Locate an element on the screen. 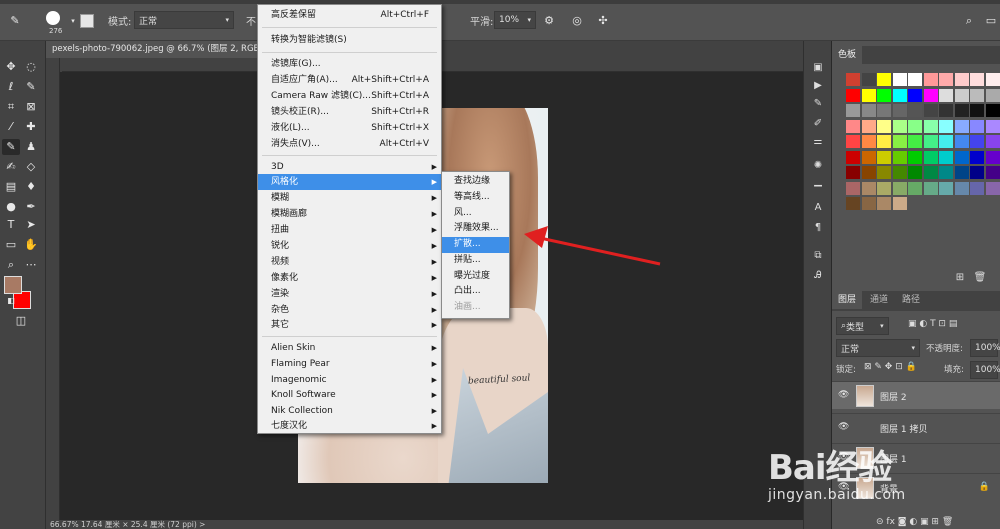  adjust-panel-icon: ⚌ is located at coordinates (818, 142).